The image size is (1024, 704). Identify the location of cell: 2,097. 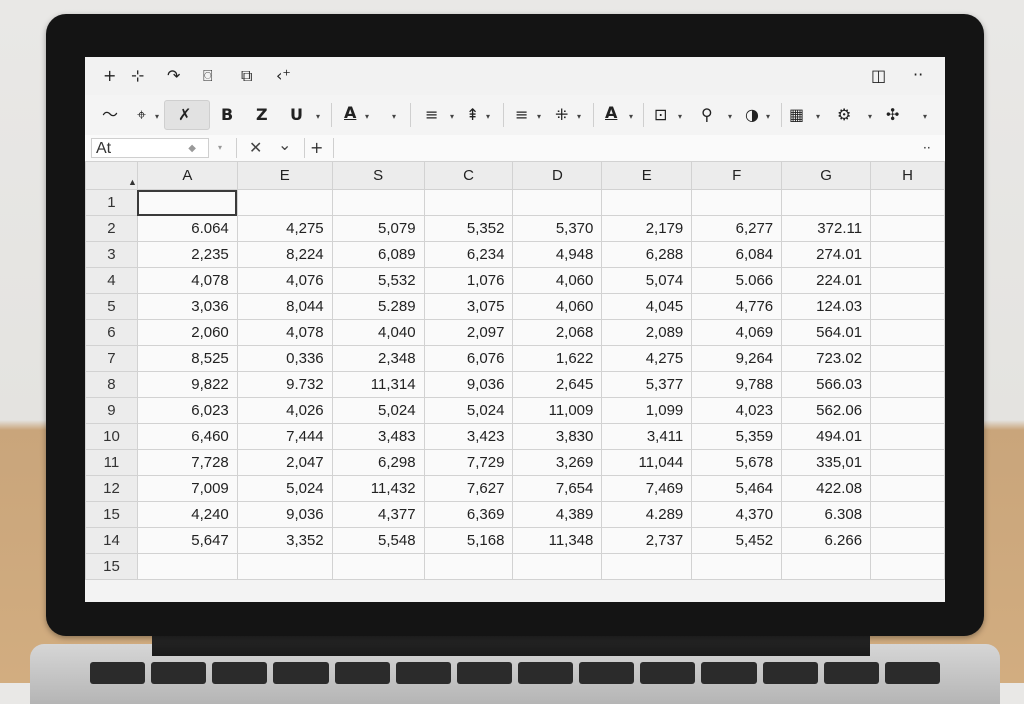
(468, 332).